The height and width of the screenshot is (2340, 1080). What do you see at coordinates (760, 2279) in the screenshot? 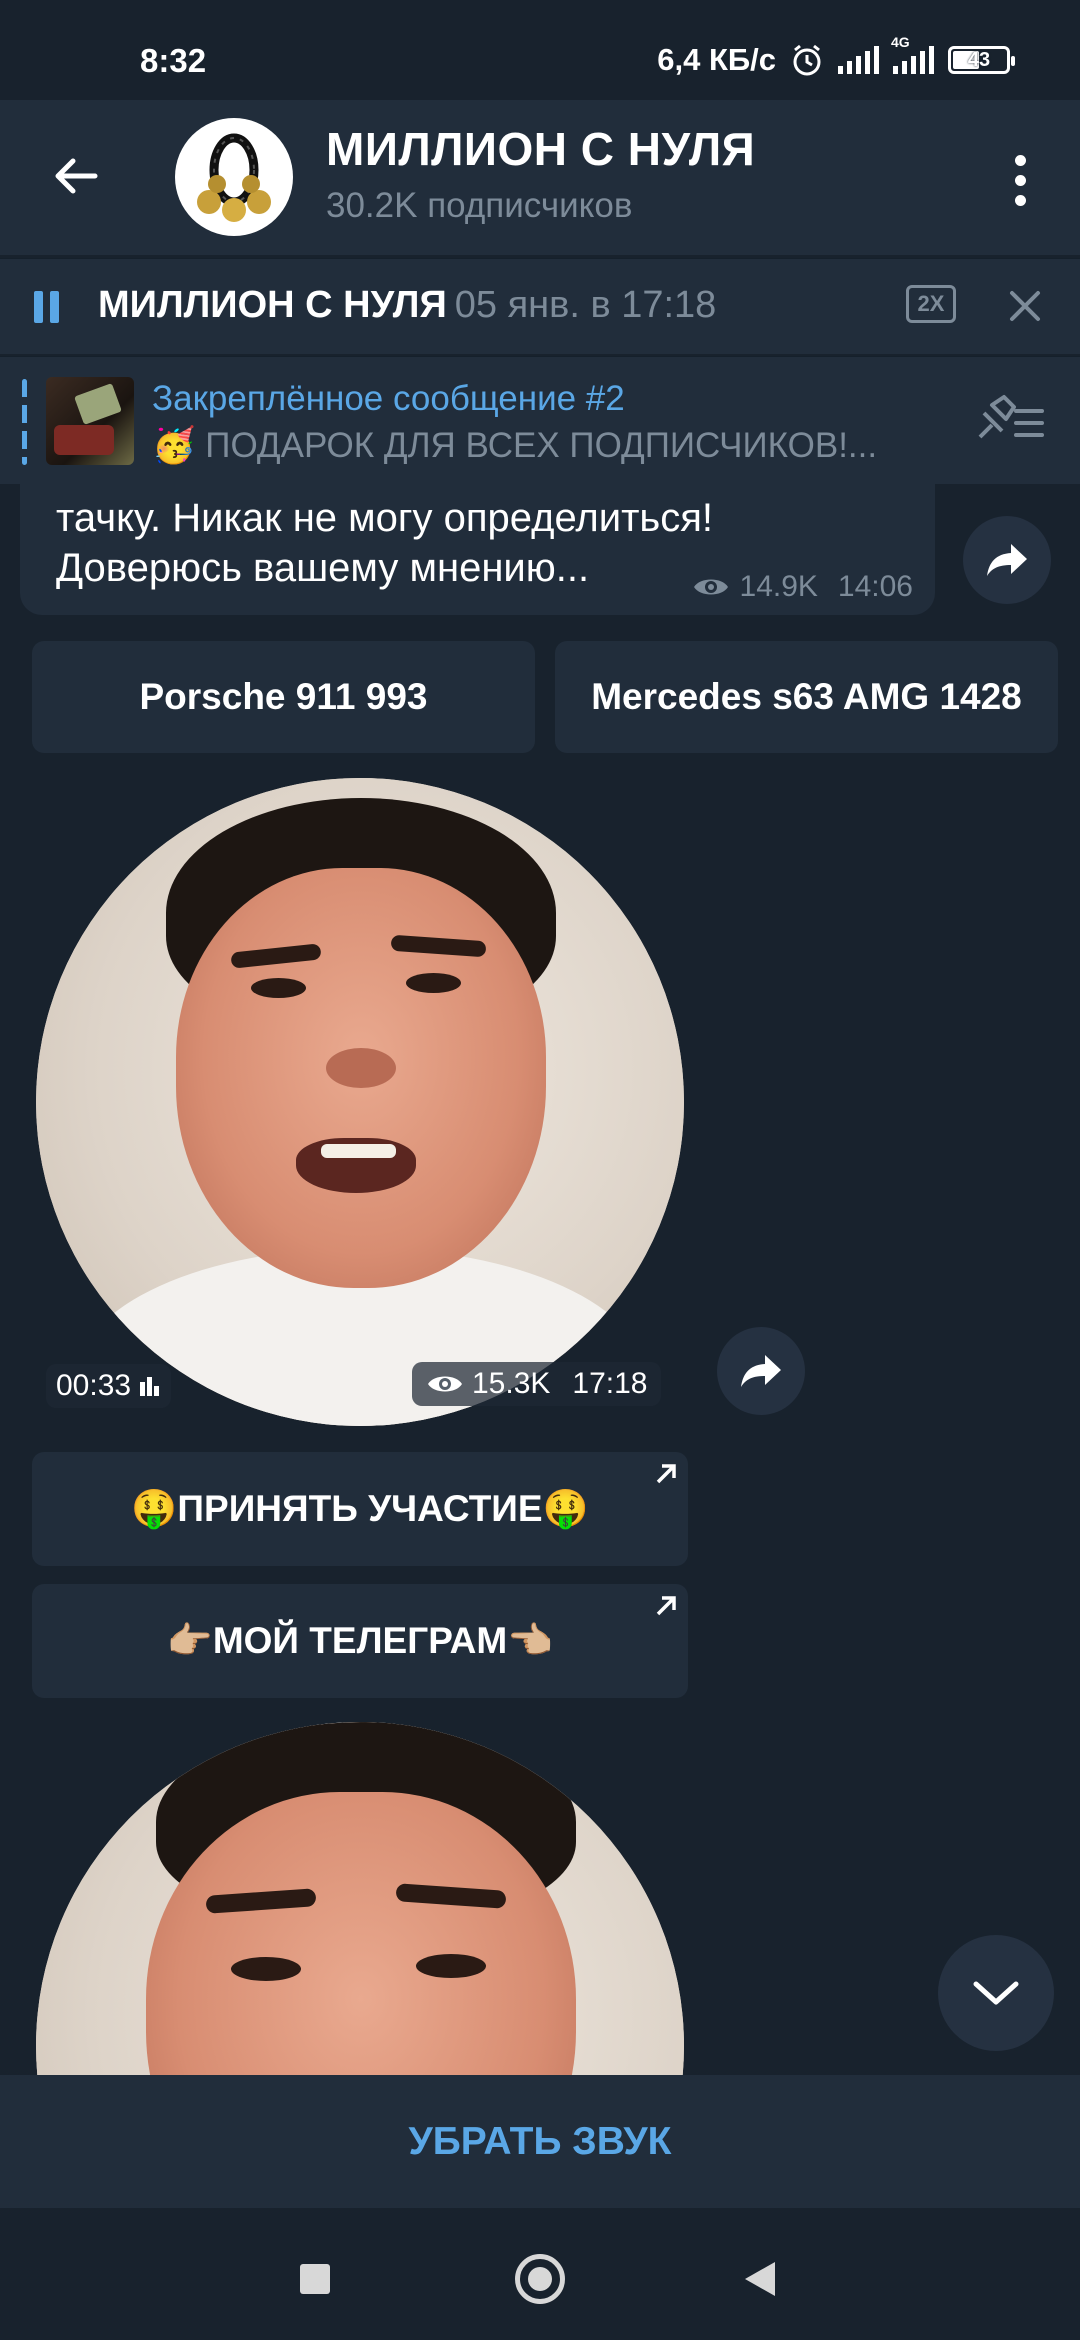
I see `system-back-icon` at bounding box center [760, 2279].